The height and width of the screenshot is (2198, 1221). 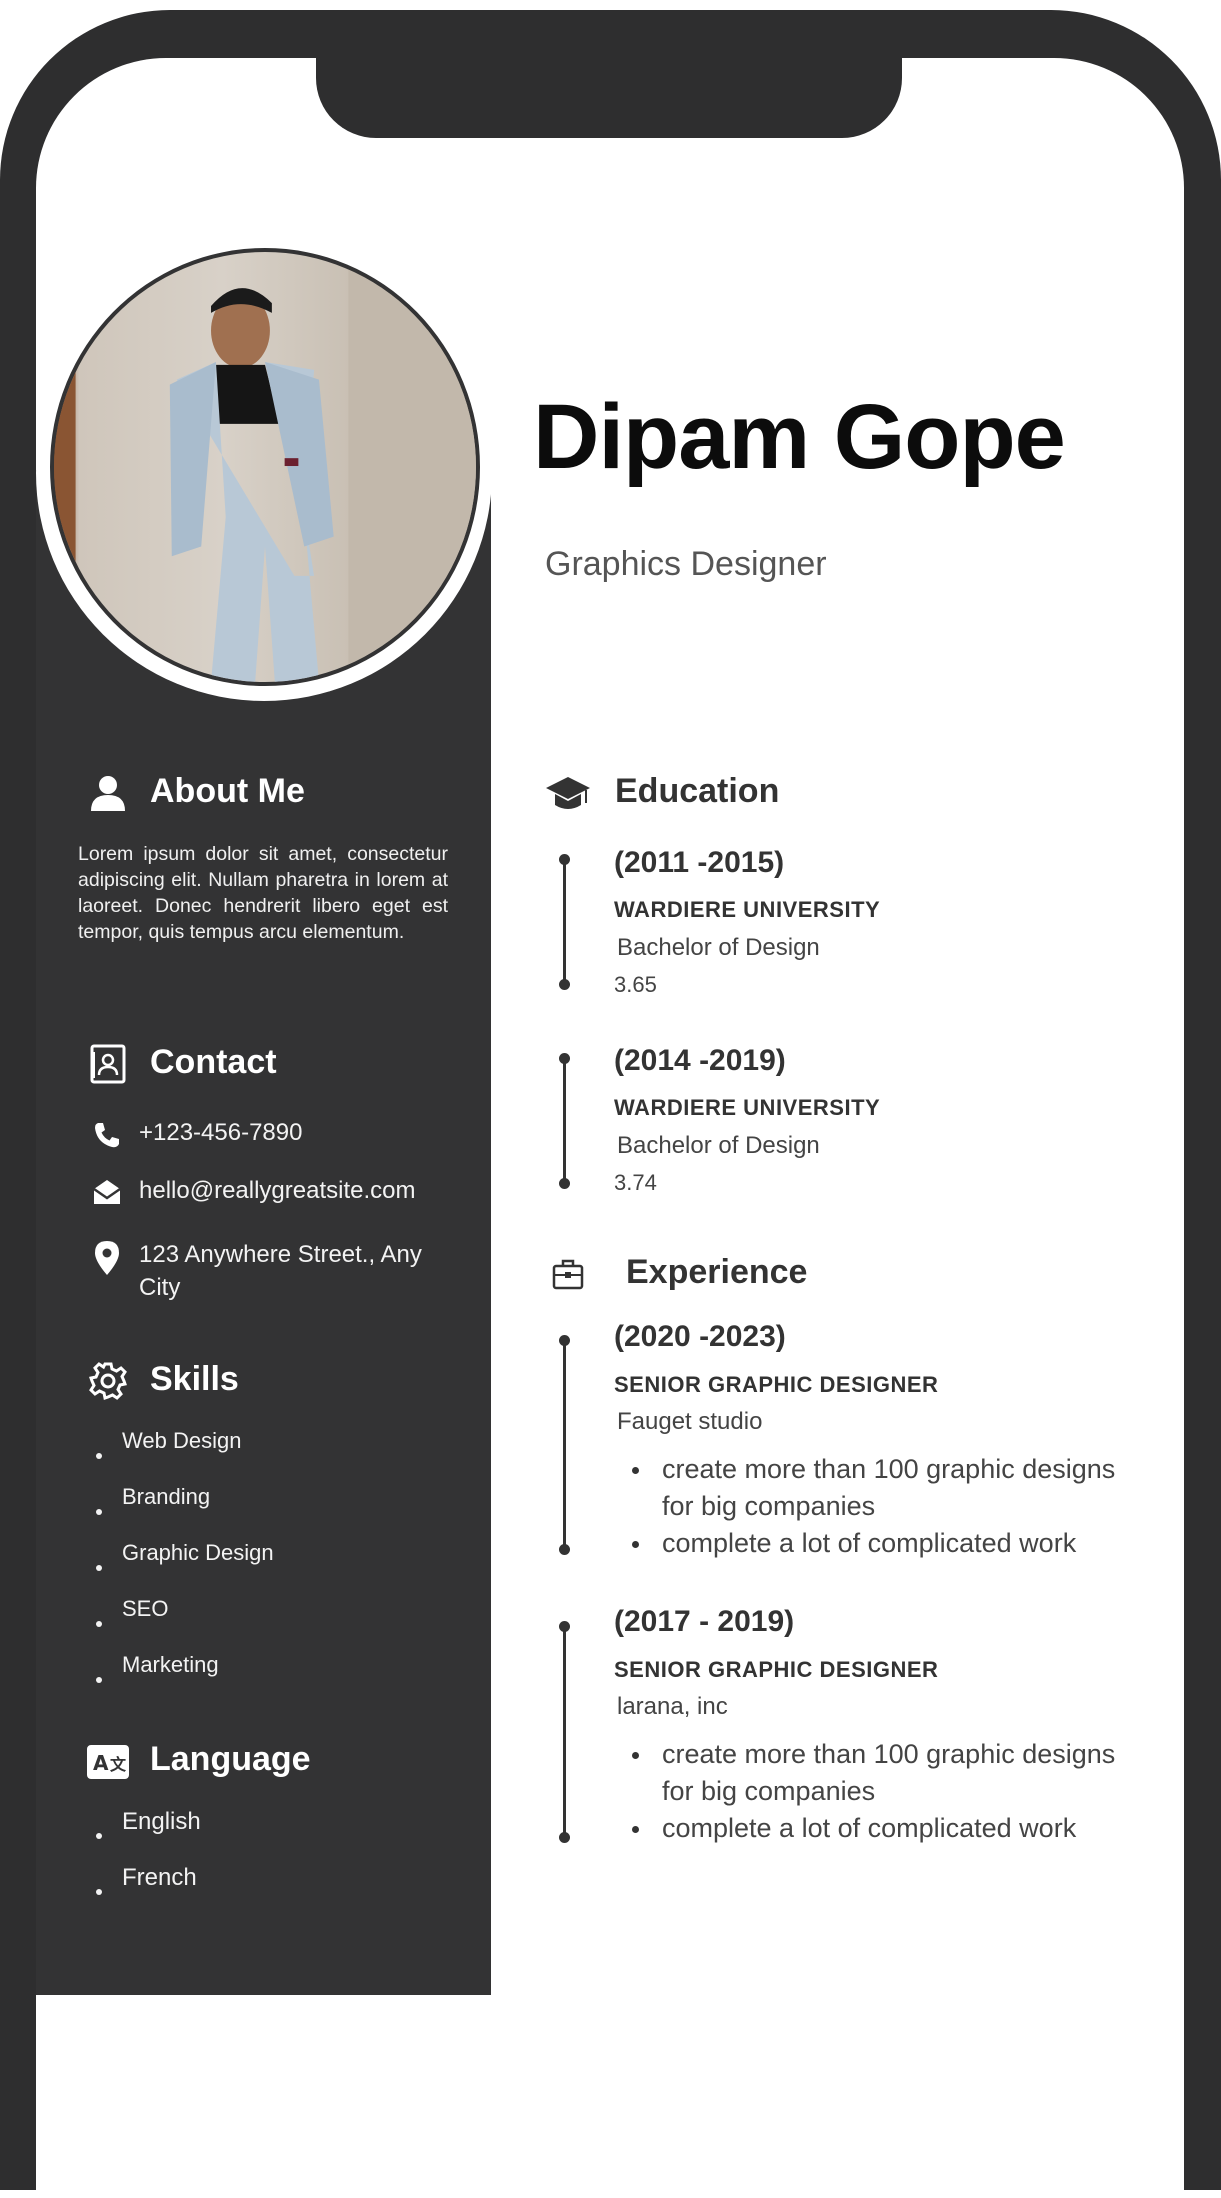 I want to click on edu-years: (2014 -2019), so click(x=700, y=1060).